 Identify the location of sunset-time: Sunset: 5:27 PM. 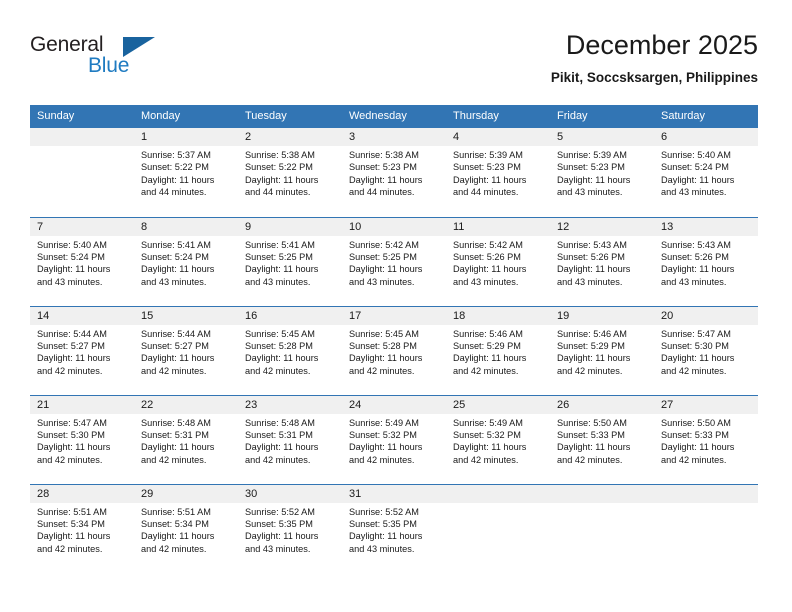
(71, 345).